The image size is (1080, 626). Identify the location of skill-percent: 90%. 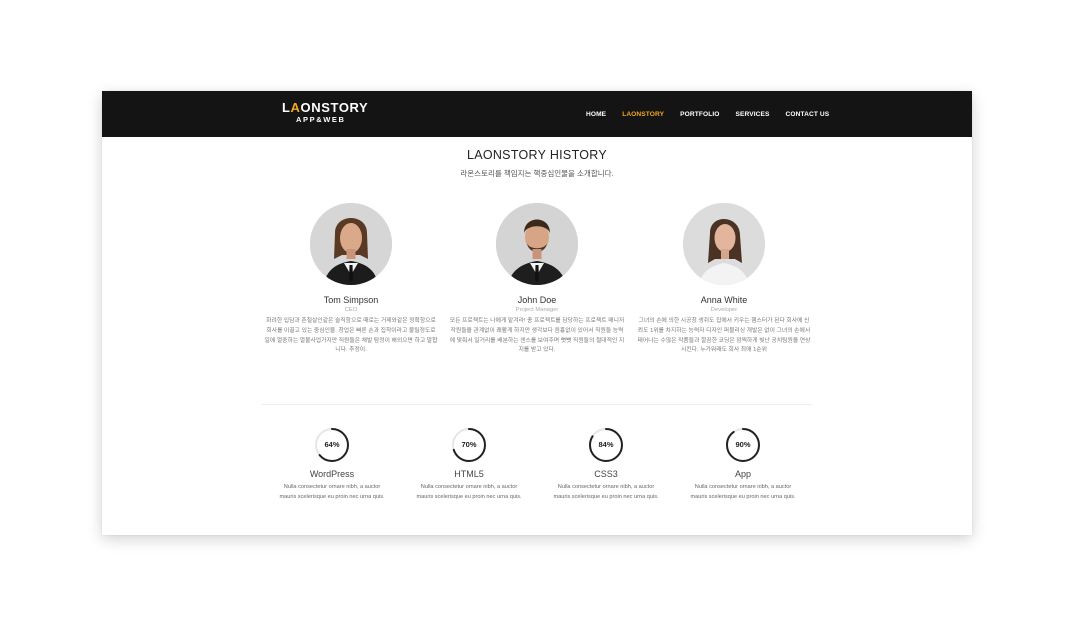
(743, 444).